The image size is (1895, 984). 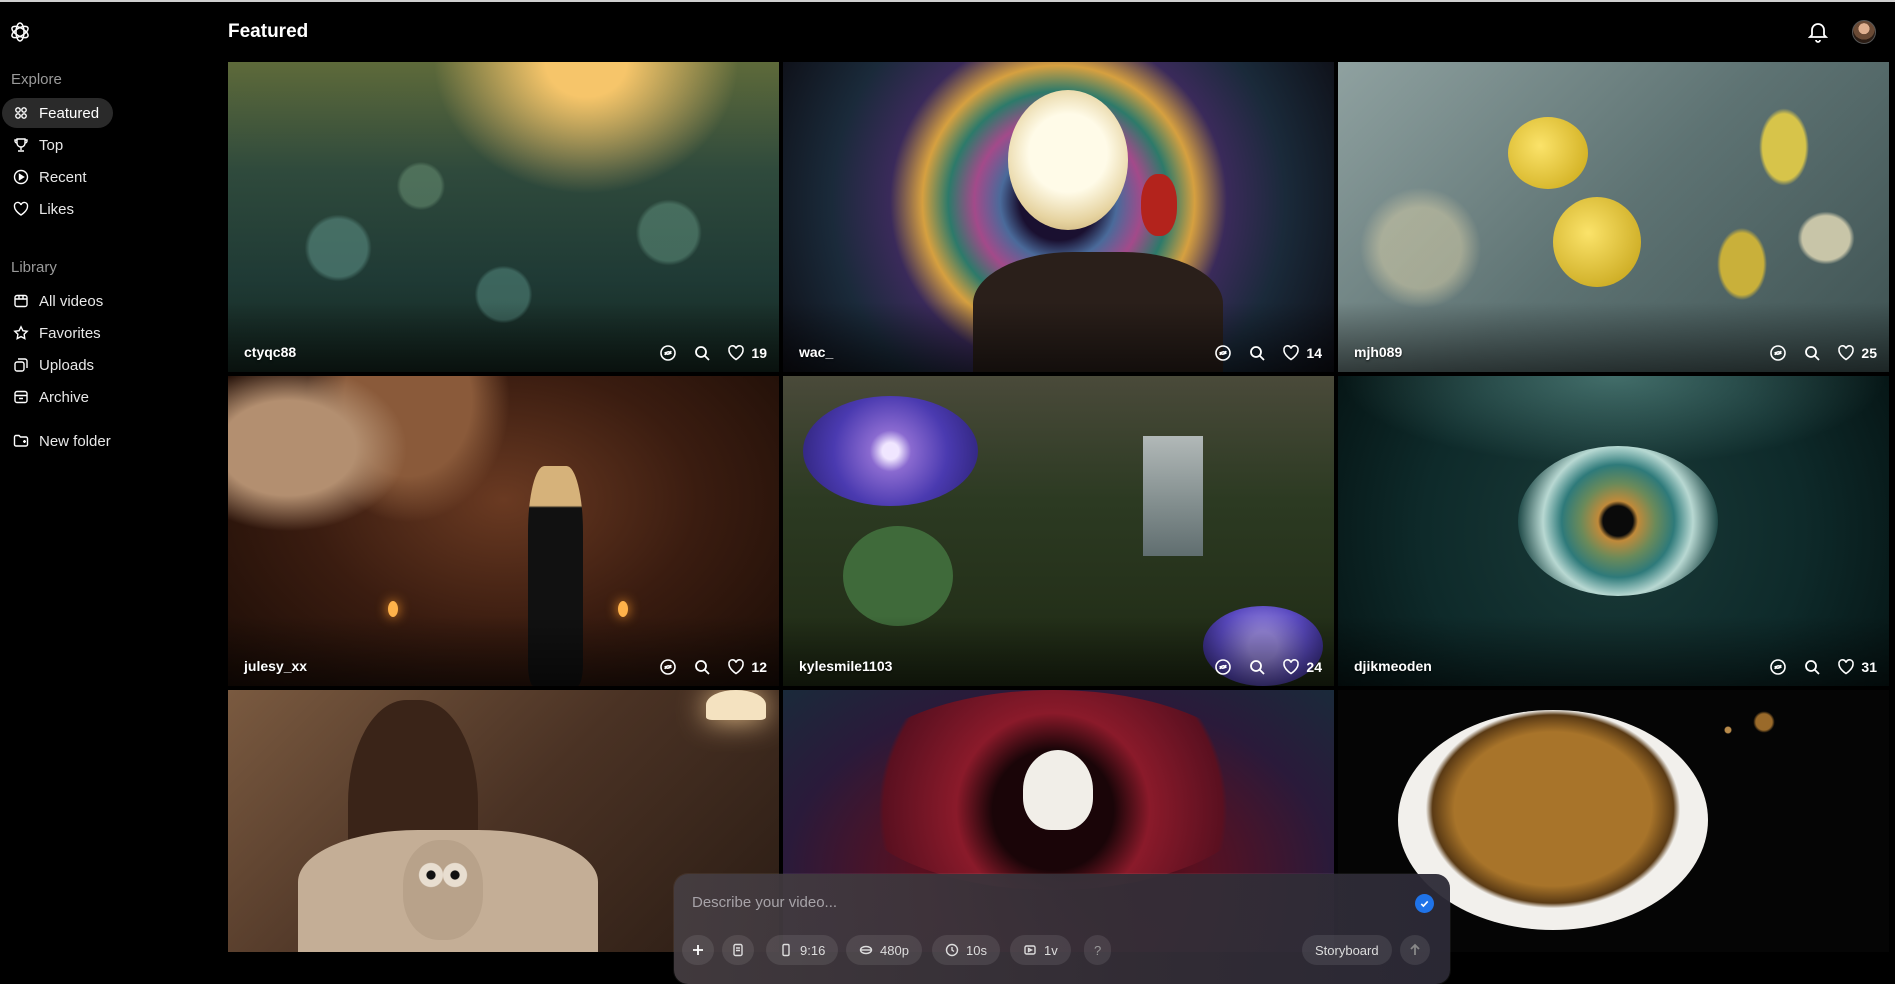 I want to click on duration-label: 10s, so click(x=976, y=950).